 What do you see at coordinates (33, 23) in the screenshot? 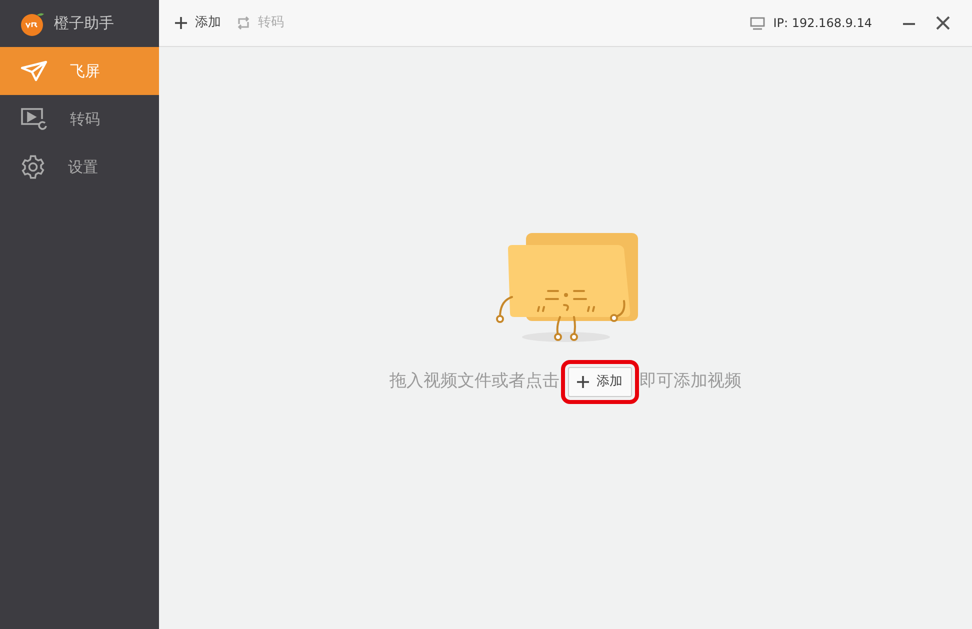
I see `logo-icon` at bounding box center [33, 23].